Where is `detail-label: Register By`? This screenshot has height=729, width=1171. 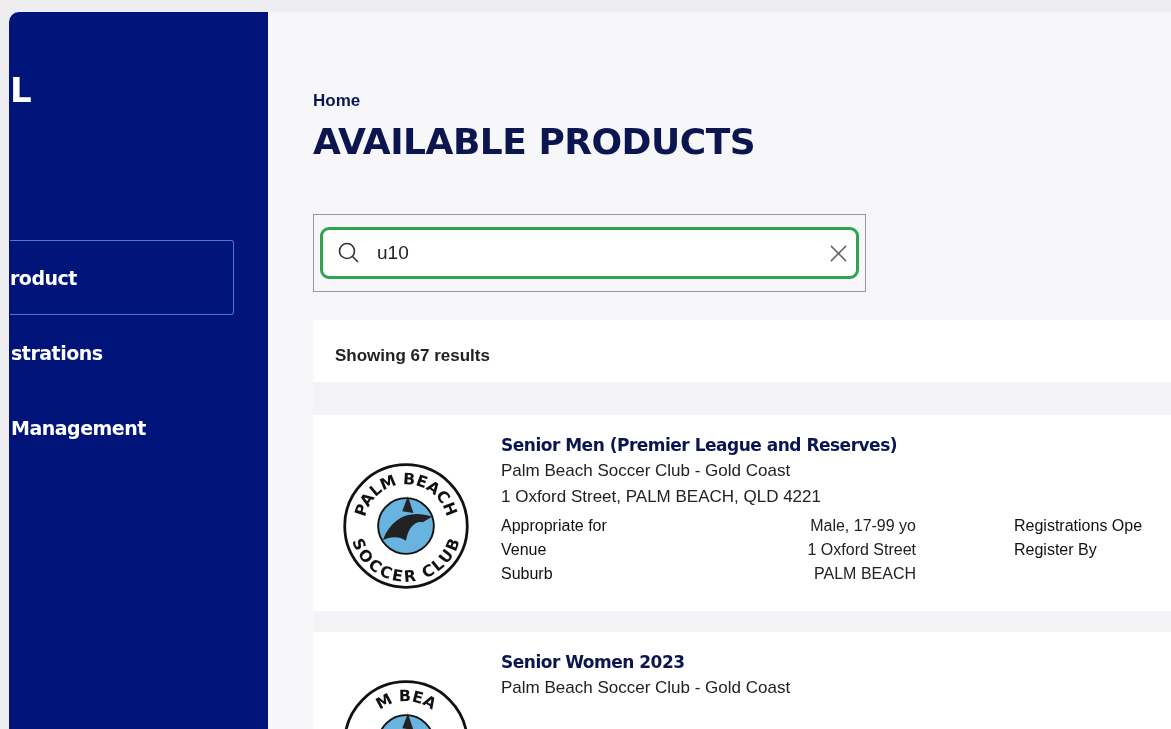 detail-label: Register By is located at coordinates (1056, 550).